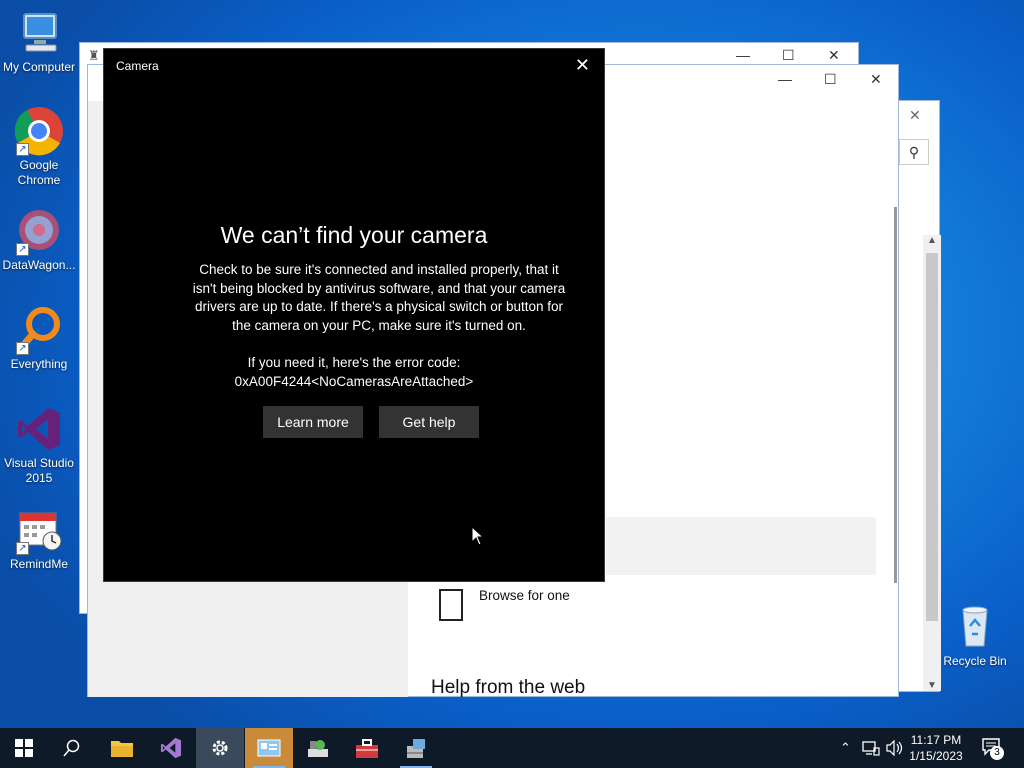  I want to click on window-app-icon: ♜, so click(94, 55).